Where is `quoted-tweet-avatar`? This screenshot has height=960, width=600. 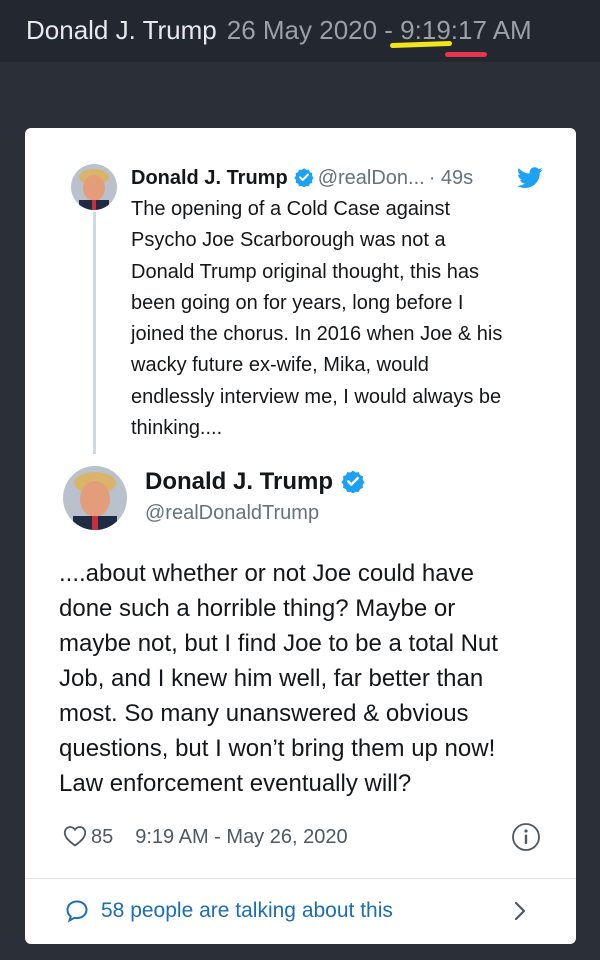
quoted-tweet-avatar is located at coordinates (94, 187).